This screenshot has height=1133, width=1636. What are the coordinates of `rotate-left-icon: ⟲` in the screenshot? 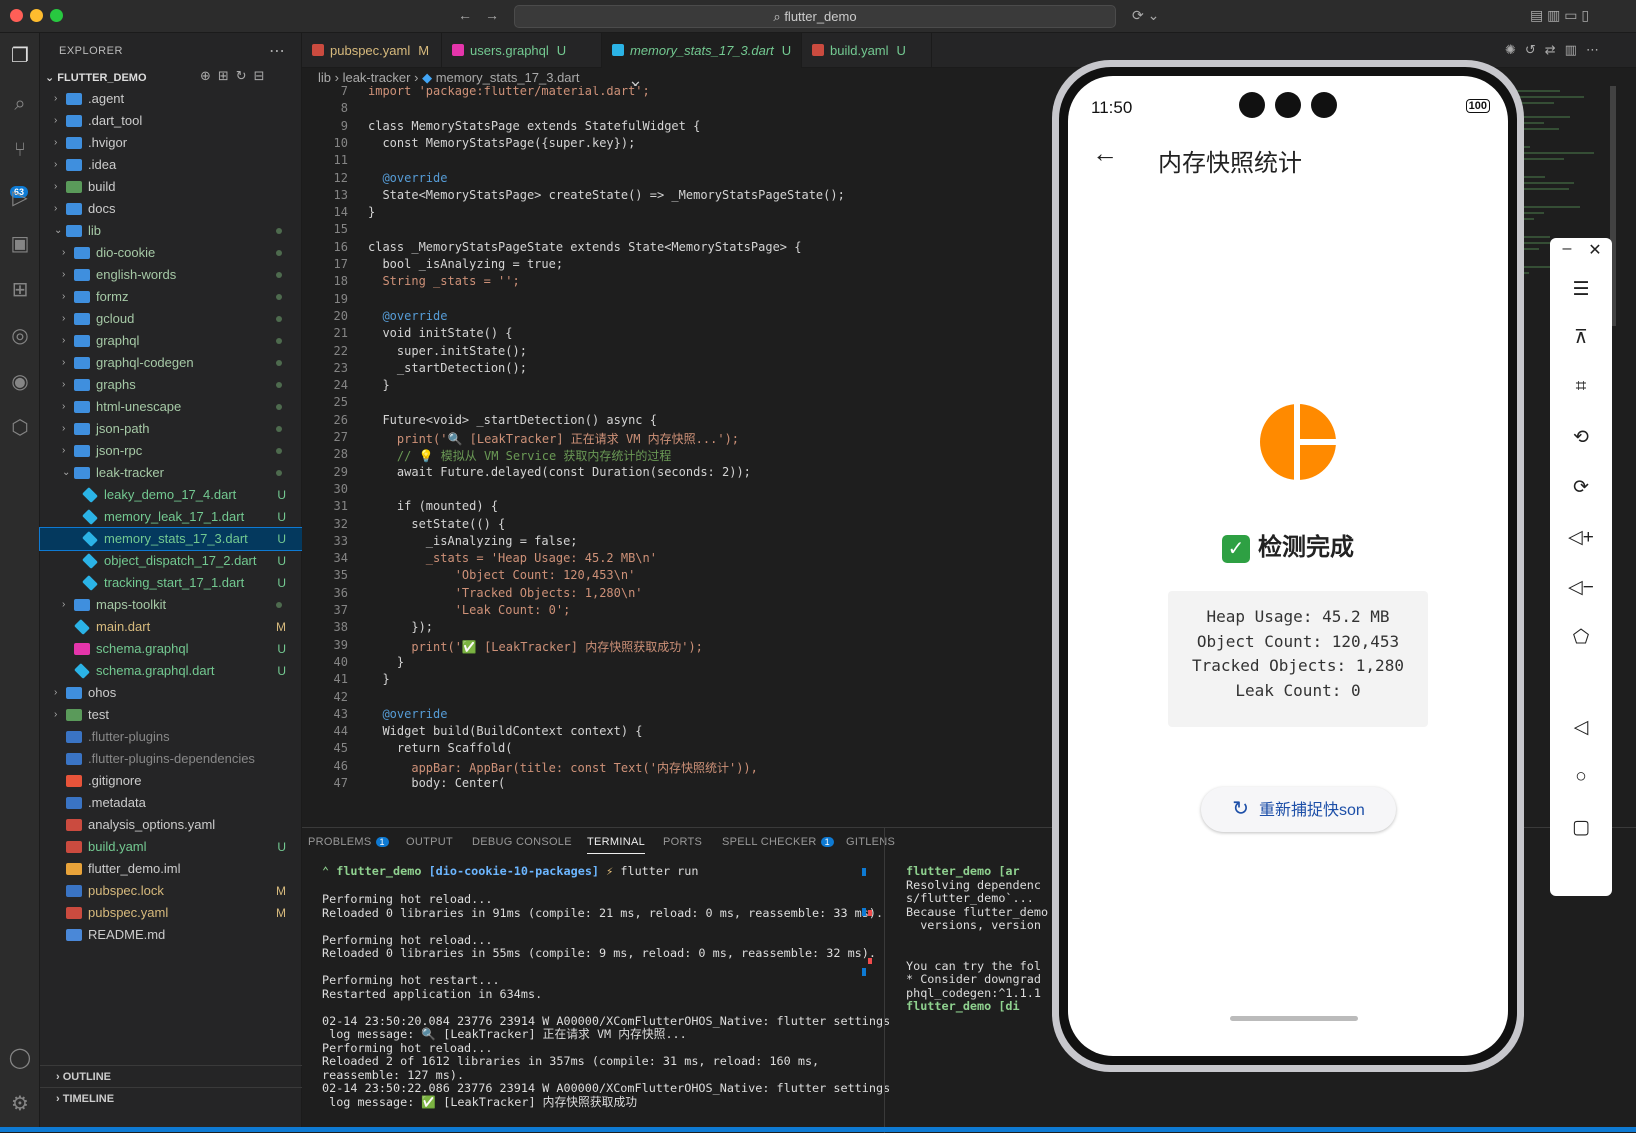 It's located at (1581, 437).